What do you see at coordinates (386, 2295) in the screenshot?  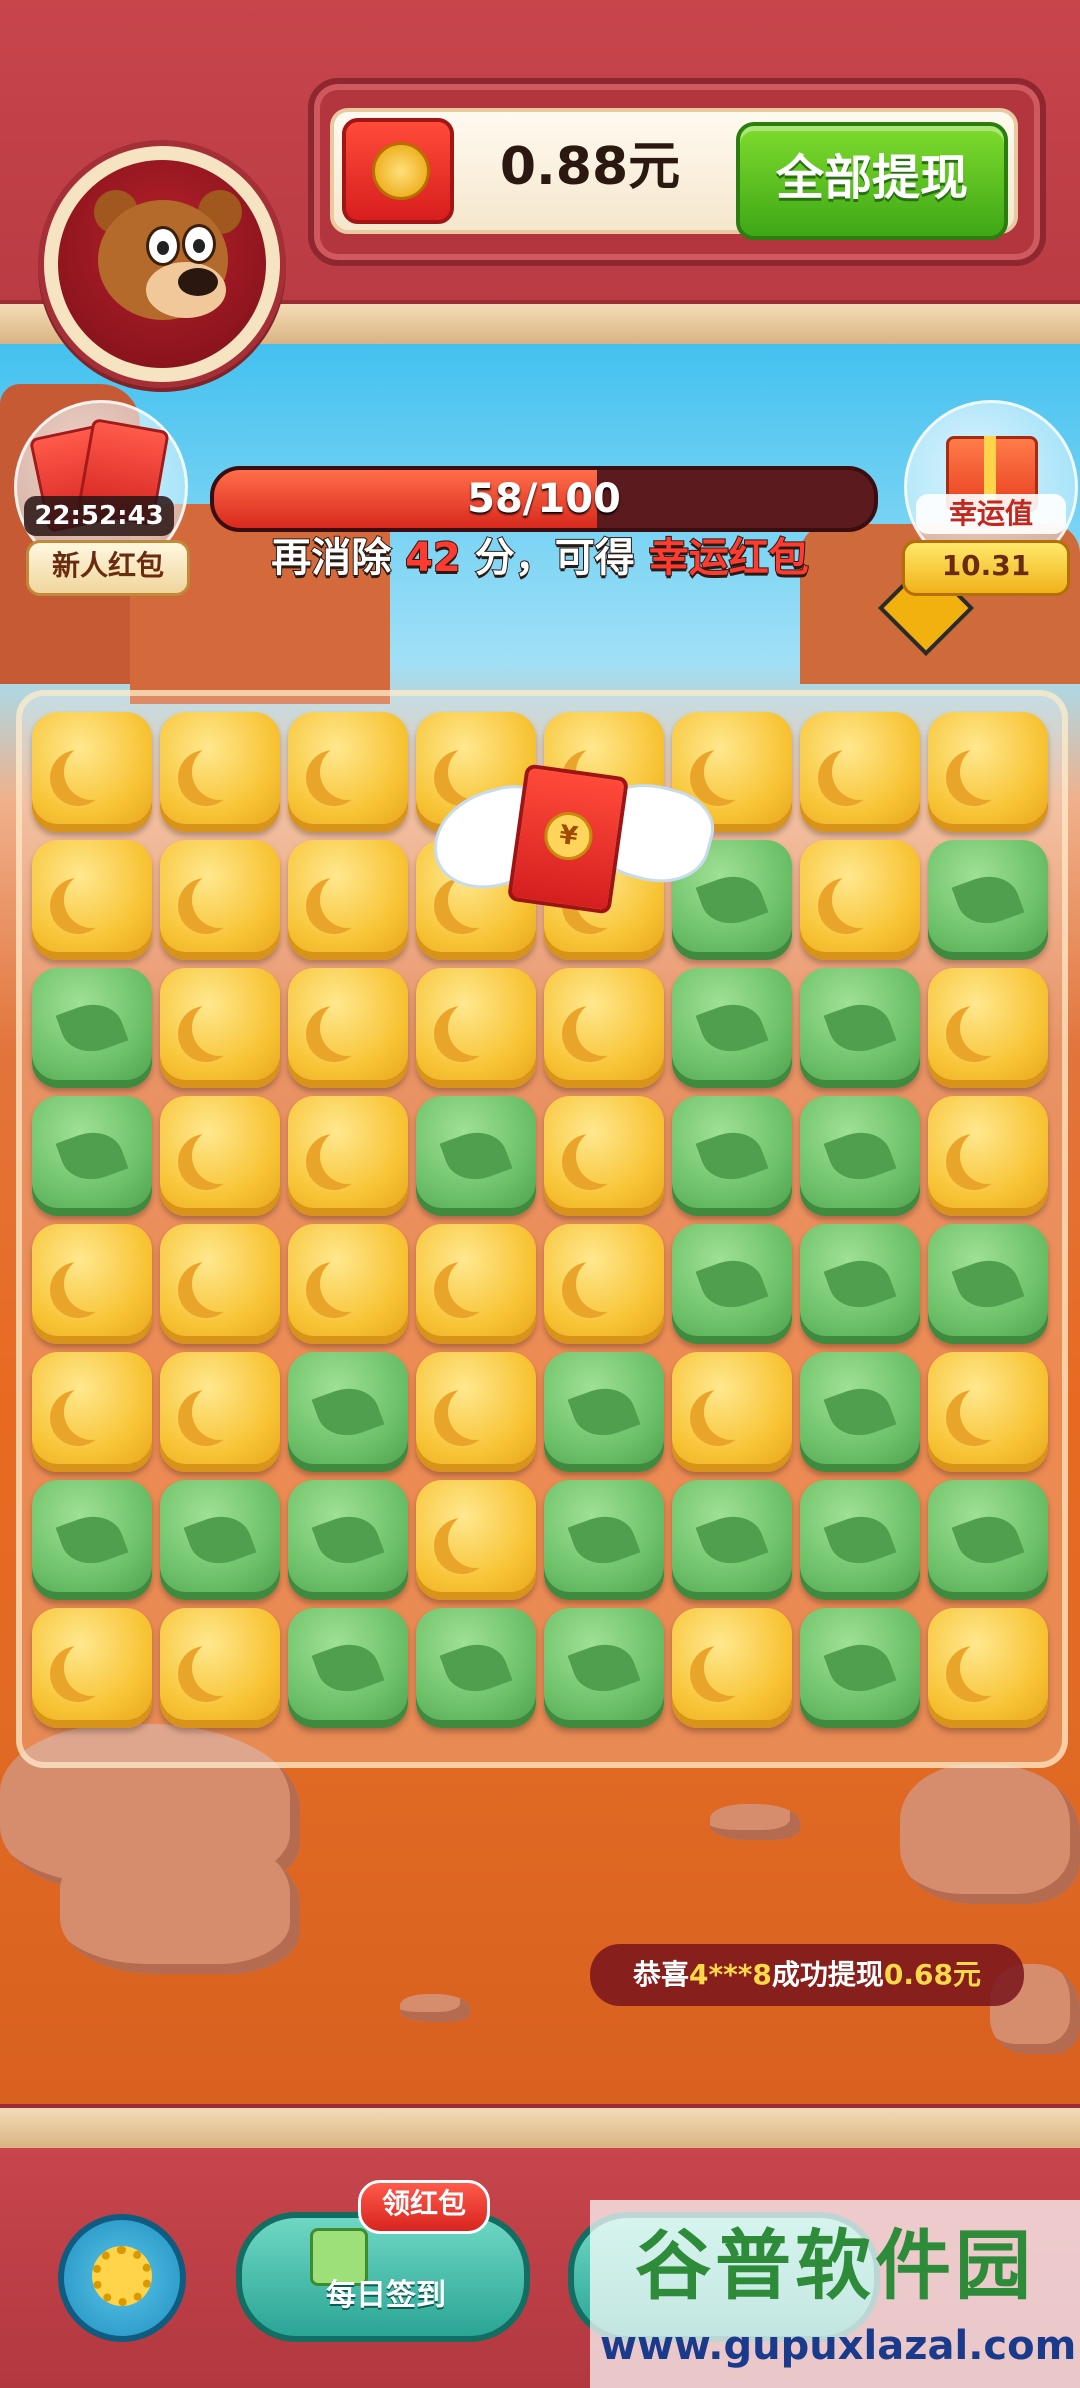 I see `daily-signin-label: 每日签到` at bounding box center [386, 2295].